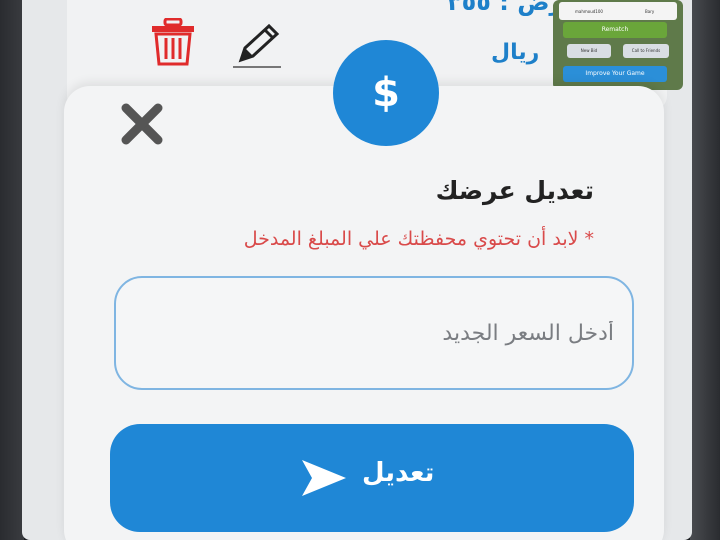 The width and height of the screenshot is (720, 540). I want to click on thumbnail-option-left: New Bid, so click(589, 51).